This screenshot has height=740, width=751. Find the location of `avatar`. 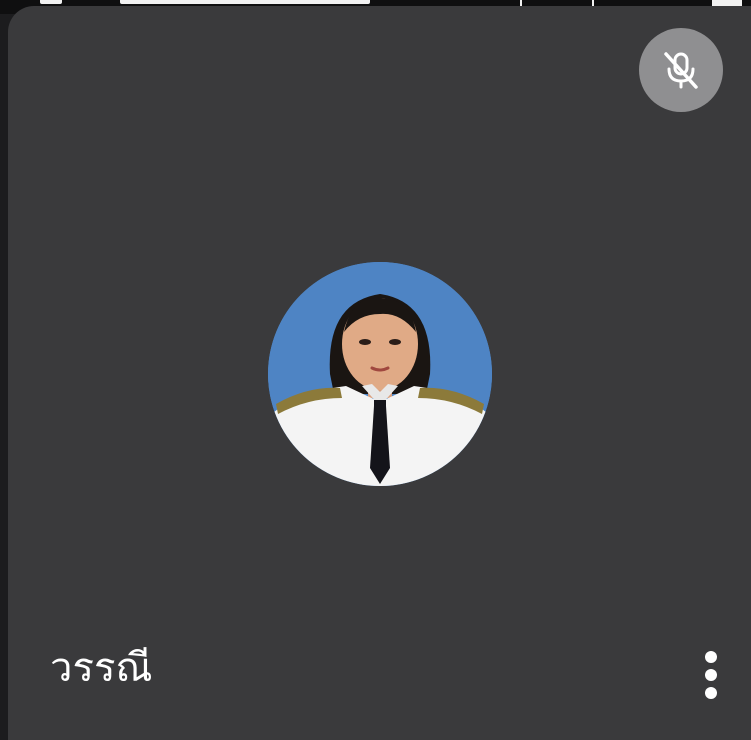

avatar is located at coordinates (380, 374).